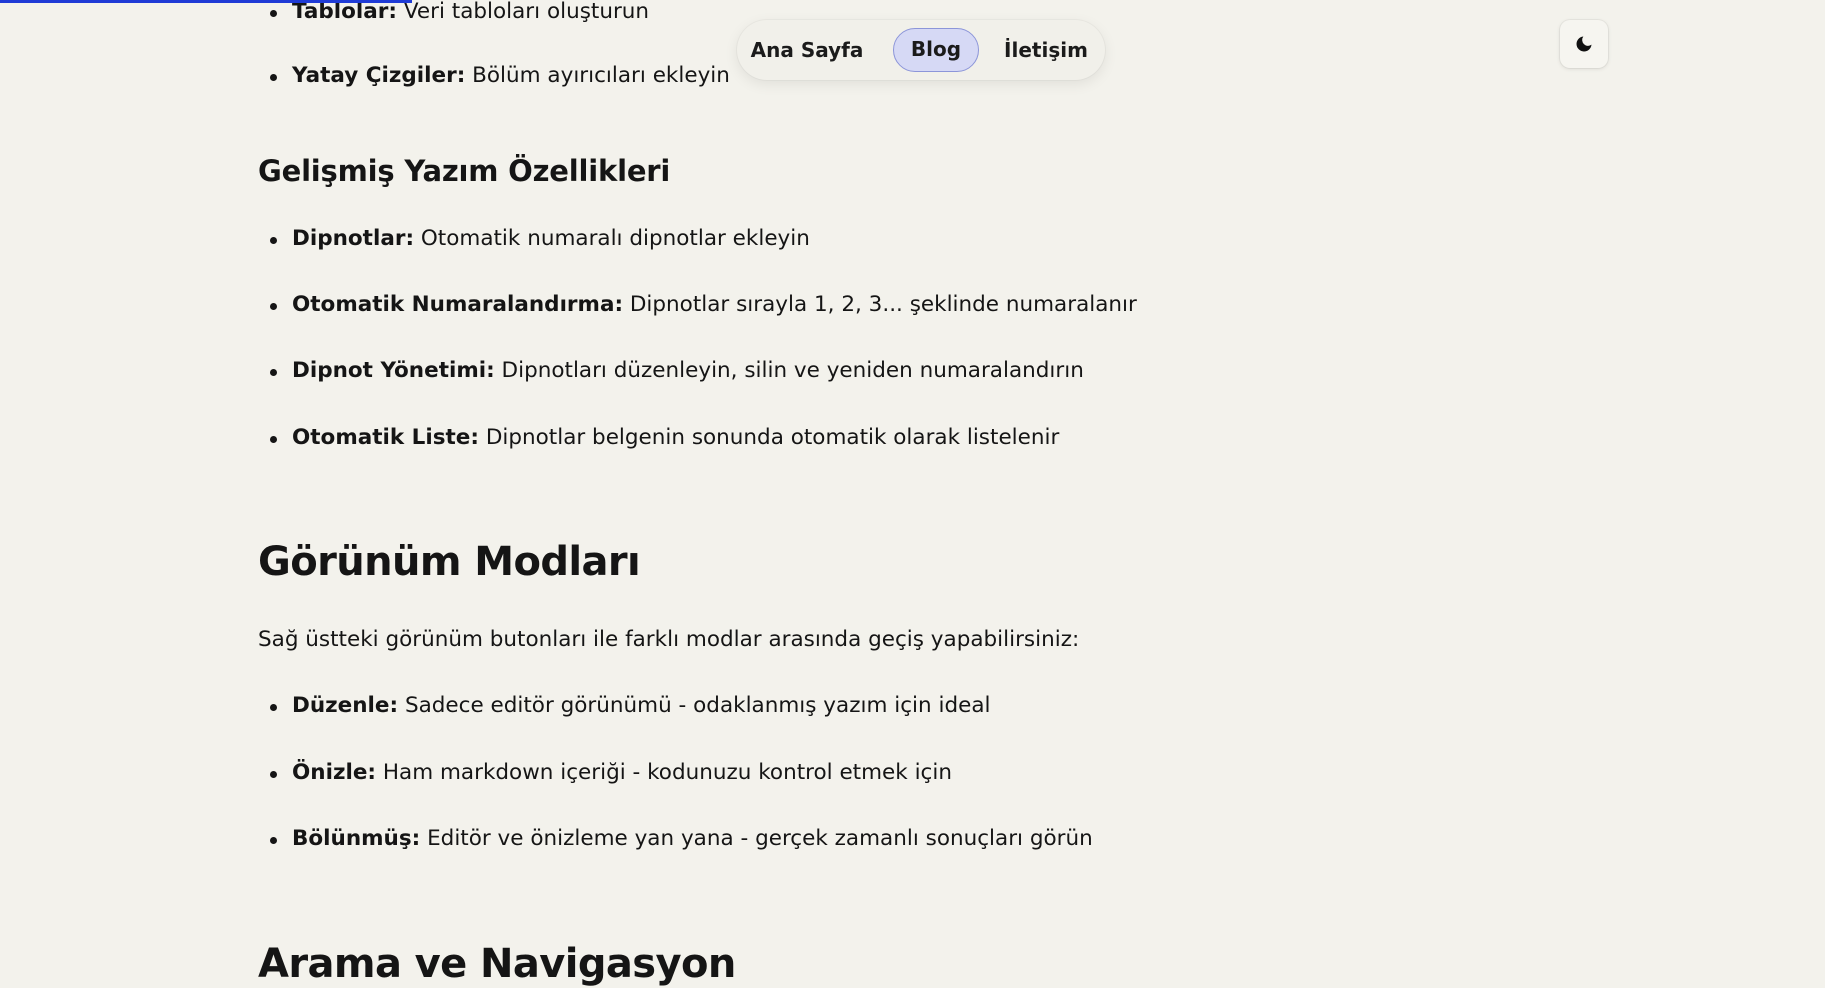  What do you see at coordinates (523, 12) in the screenshot?
I see `list-item-desc: Veri tabloları oluşturun` at bounding box center [523, 12].